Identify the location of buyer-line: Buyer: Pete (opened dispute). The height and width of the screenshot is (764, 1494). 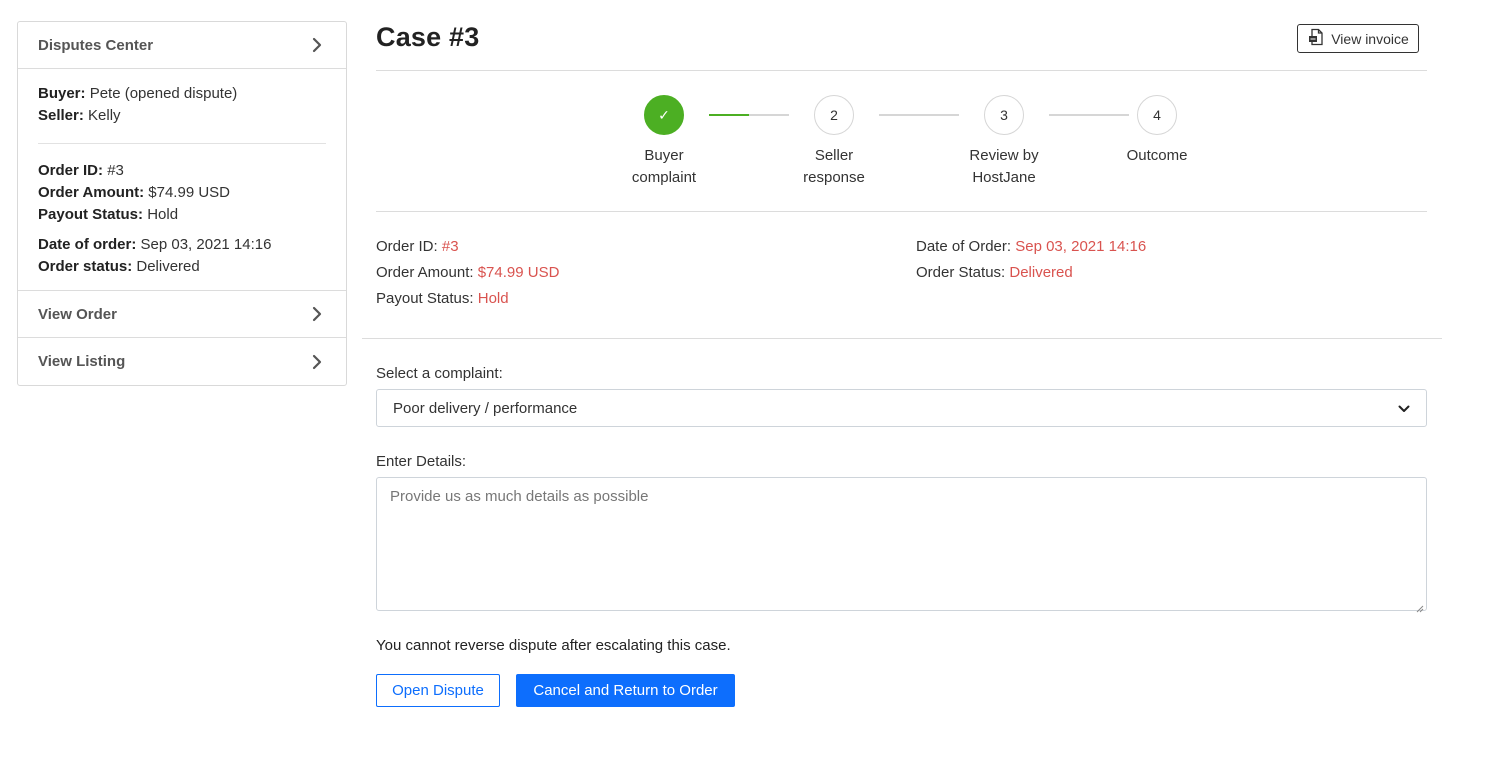
(182, 94).